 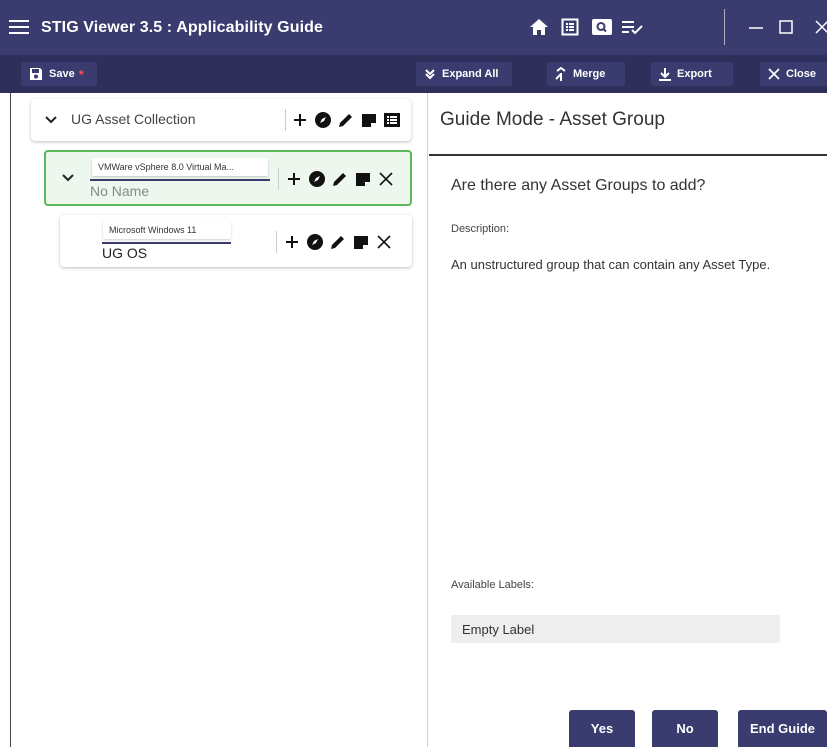 I want to click on close-label: Close, so click(x=801, y=74).